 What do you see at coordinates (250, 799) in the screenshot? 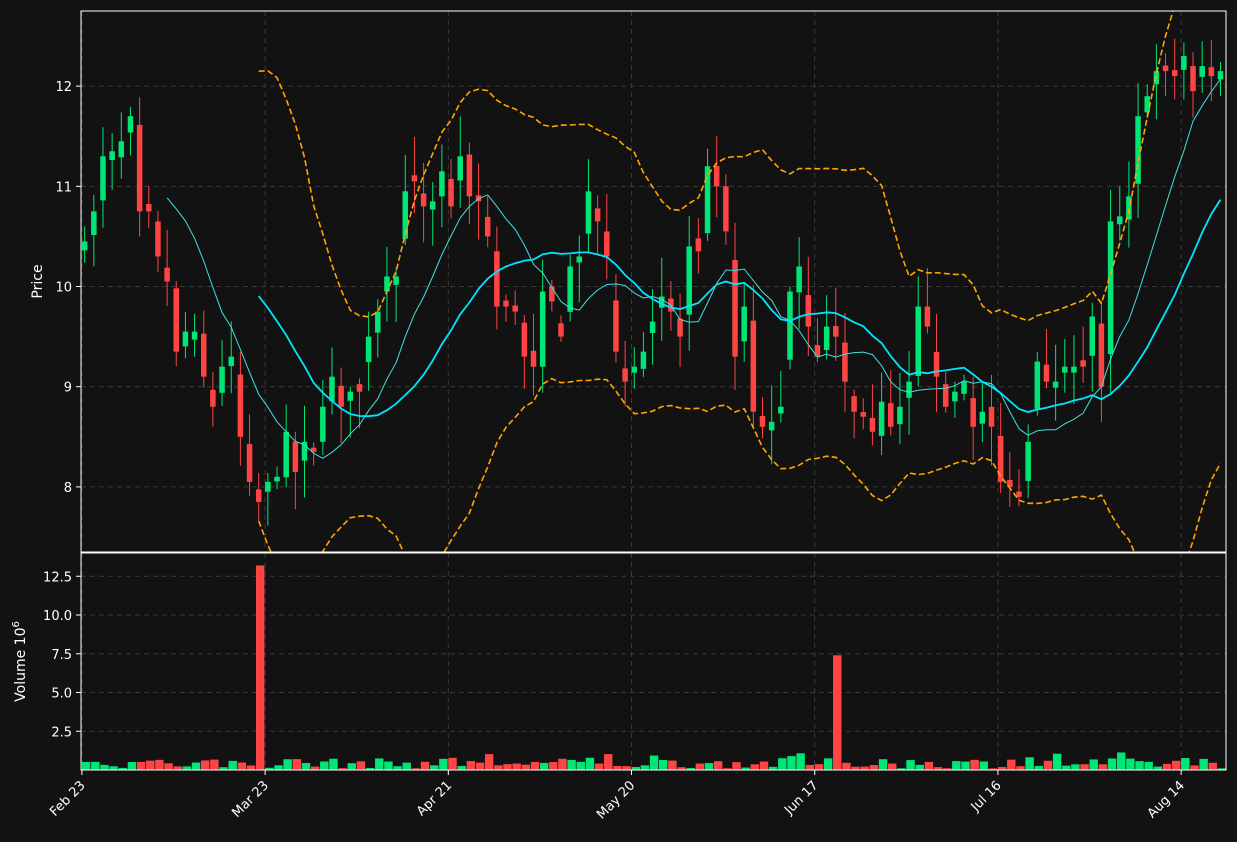
I see `time-tick-label: Mar 23` at bounding box center [250, 799].